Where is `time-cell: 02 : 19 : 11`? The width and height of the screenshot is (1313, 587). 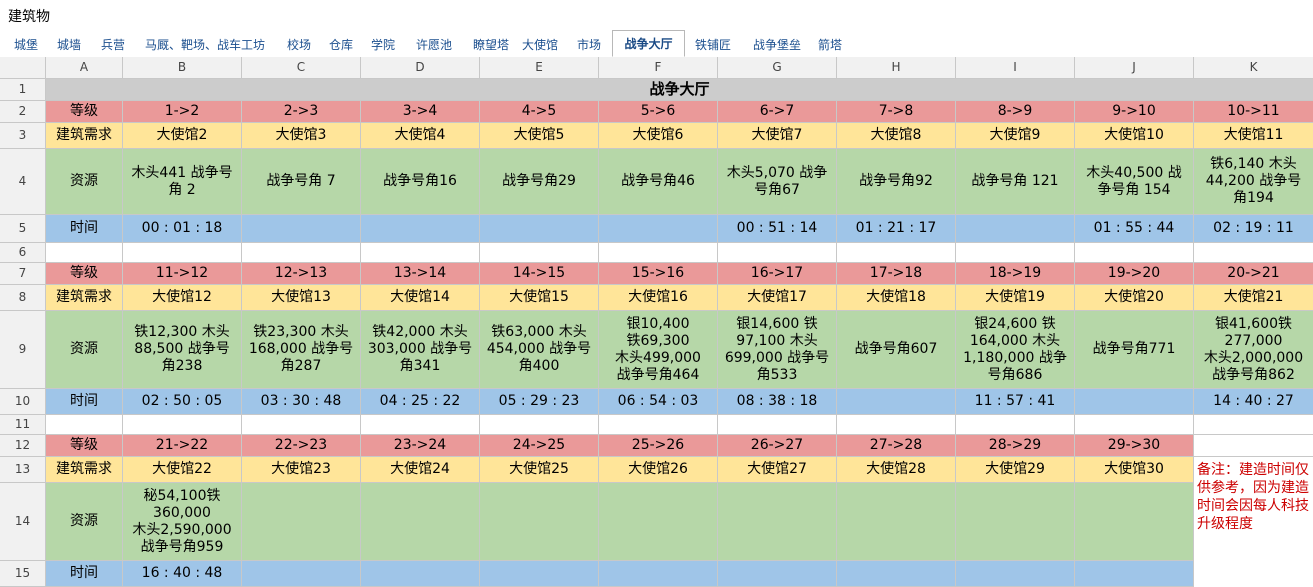 time-cell: 02 : 19 : 11 is located at coordinates (1253, 229).